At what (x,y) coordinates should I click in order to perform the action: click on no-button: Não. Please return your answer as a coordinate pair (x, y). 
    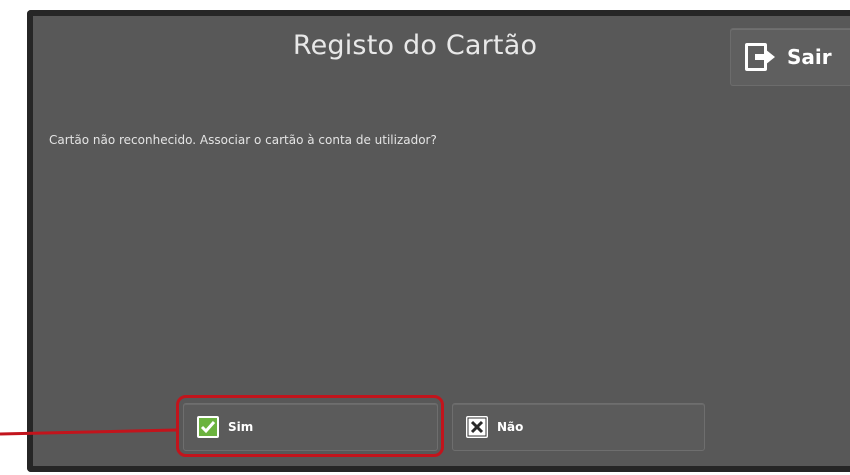
    Looking at the image, I should click on (578, 427).